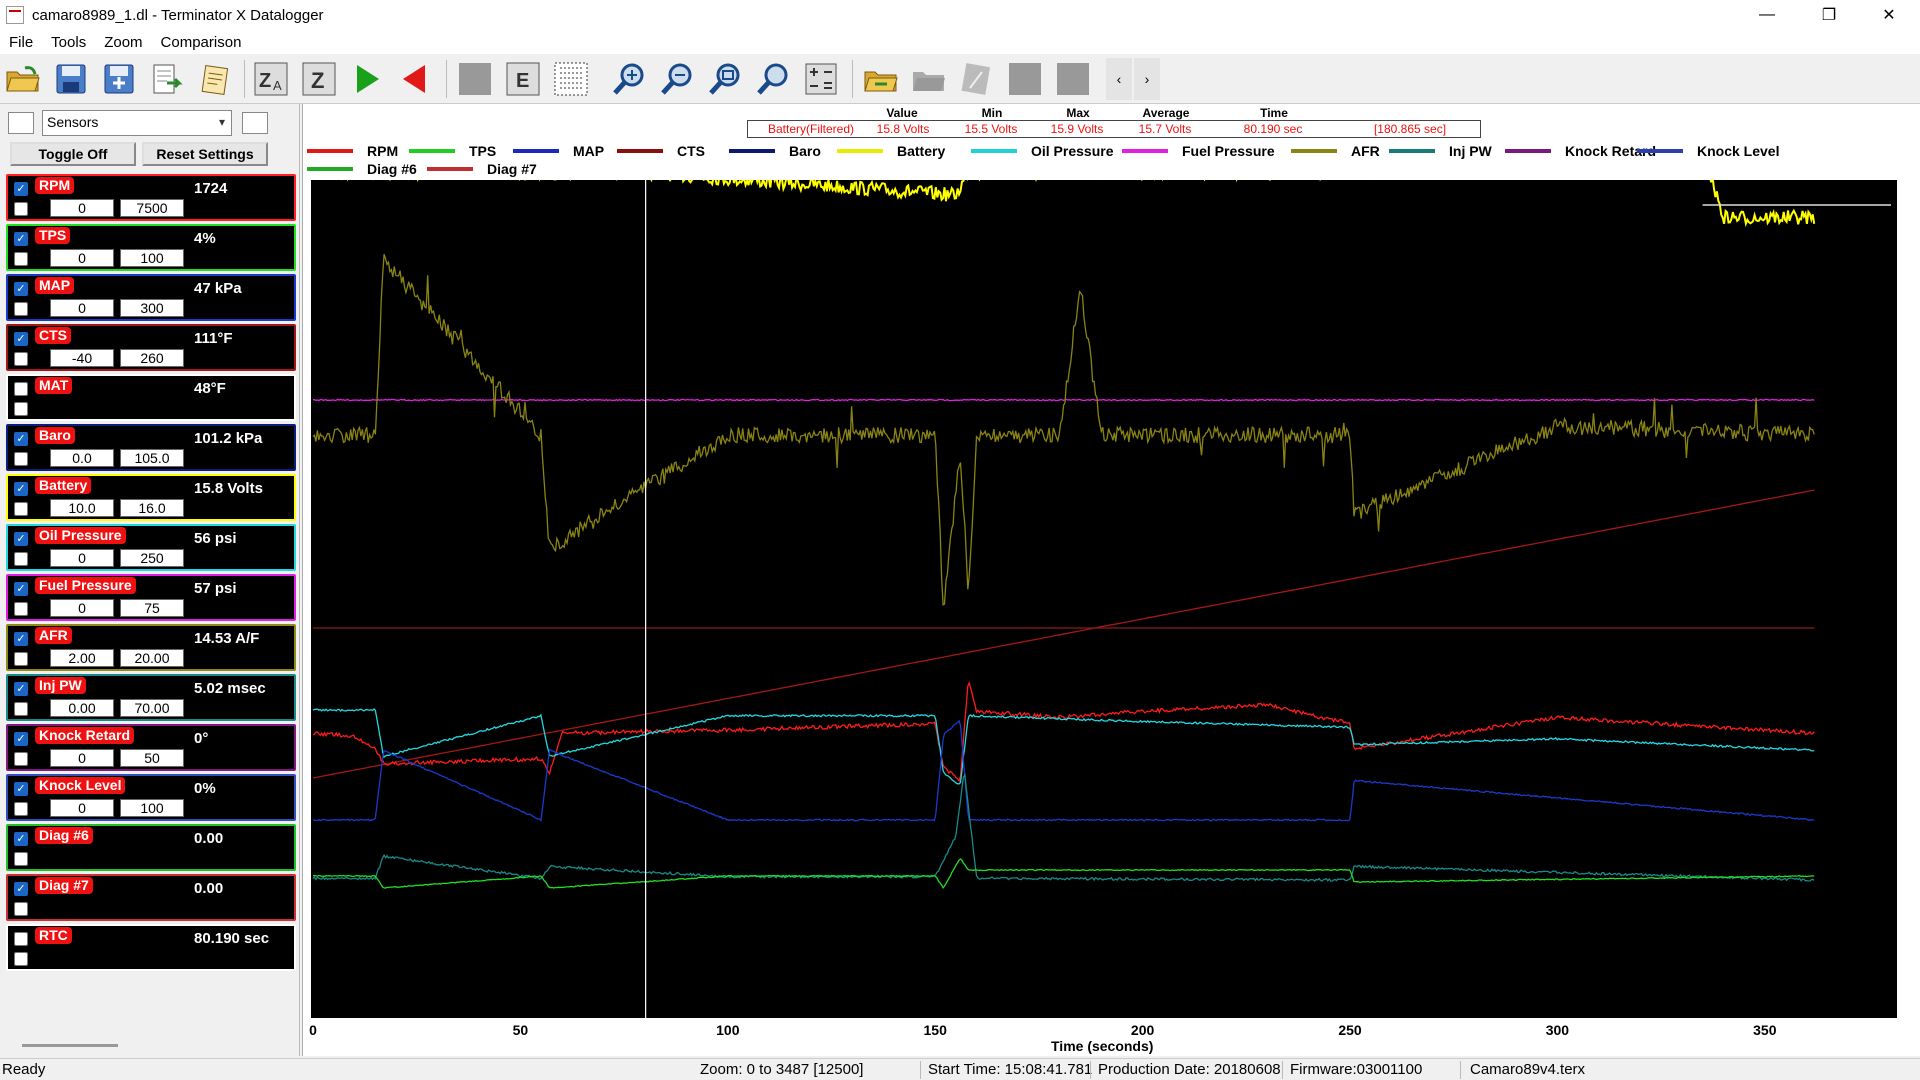 This screenshot has height=1080, width=1920. What do you see at coordinates (151, 447) in the screenshot?
I see `sensor-card: ✓ Baro 101.2 kPa 0.0 105.0` at bounding box center [151, 447].